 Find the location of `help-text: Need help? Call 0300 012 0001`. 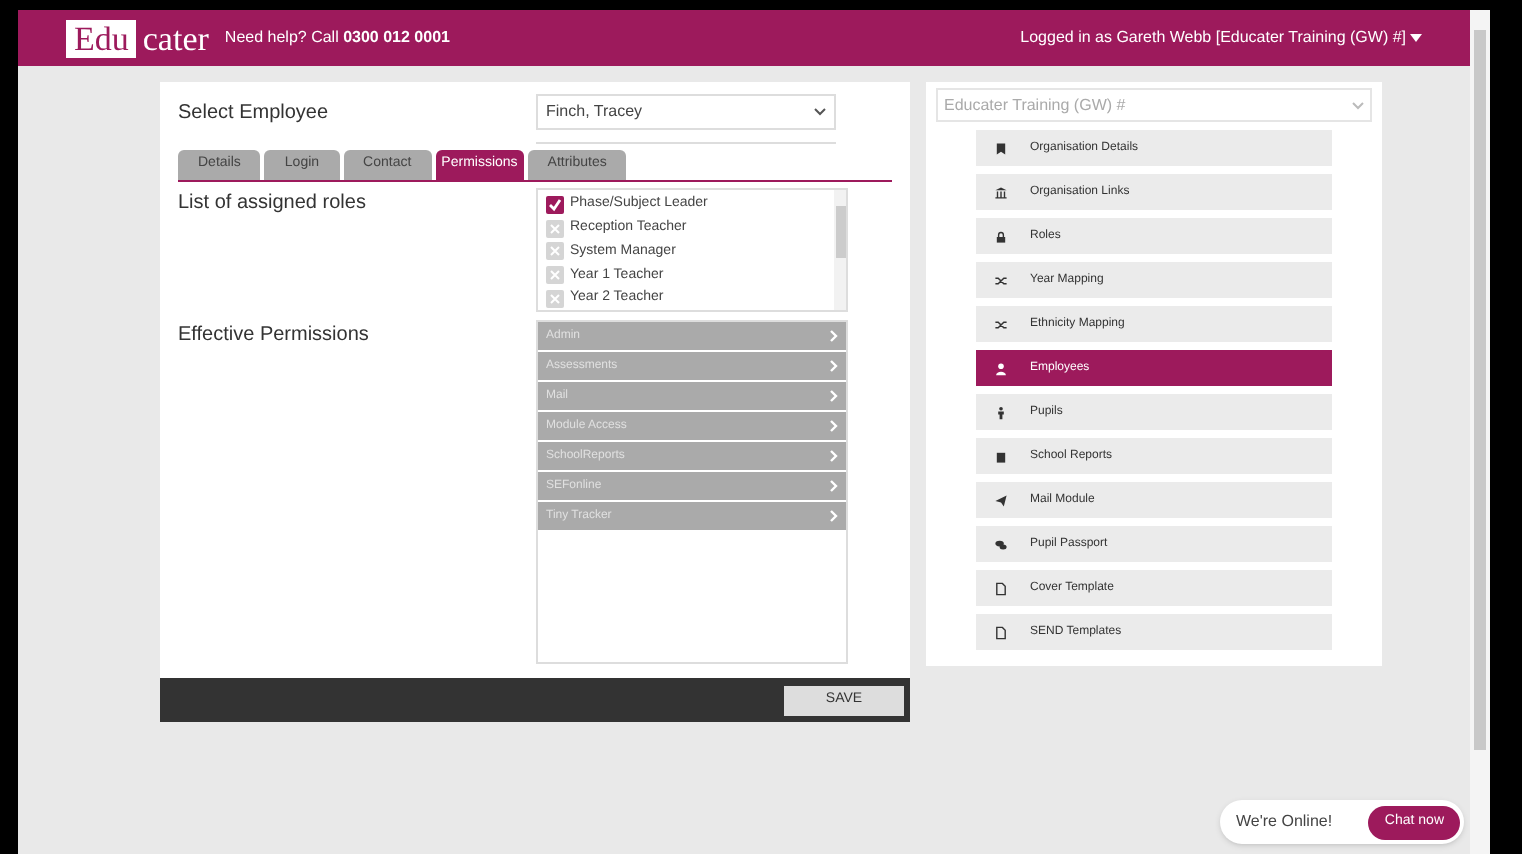

help-text: Need help? Call 0300 012 0001 is located at coordinates (337, 38).